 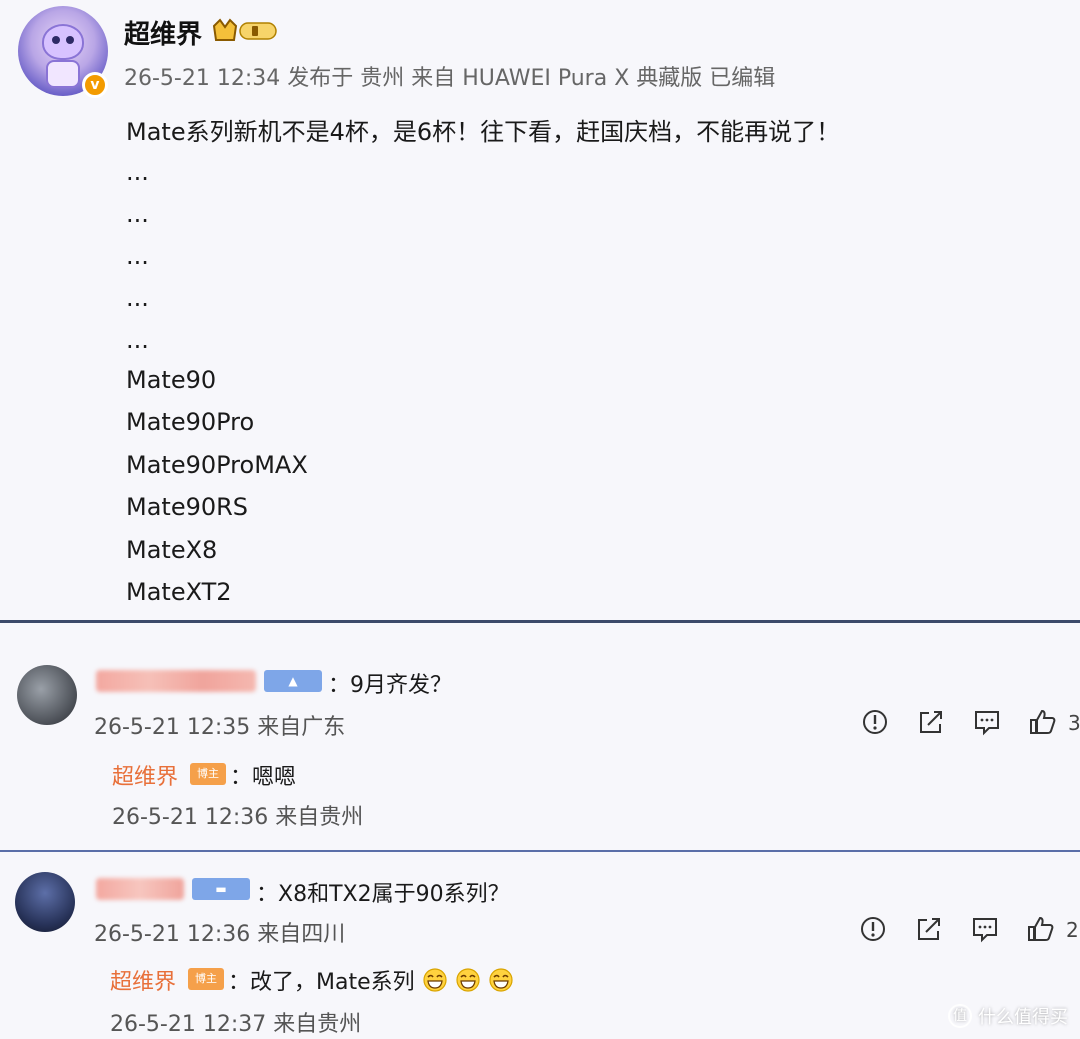 What do you see at coordinates (483, 132) in the screenshot?
I see `post-lead-text: Mate系列新机不是4杯，是6杯！往下看，赶国庆档，不能再说了！` at bounding box center [483, 132].